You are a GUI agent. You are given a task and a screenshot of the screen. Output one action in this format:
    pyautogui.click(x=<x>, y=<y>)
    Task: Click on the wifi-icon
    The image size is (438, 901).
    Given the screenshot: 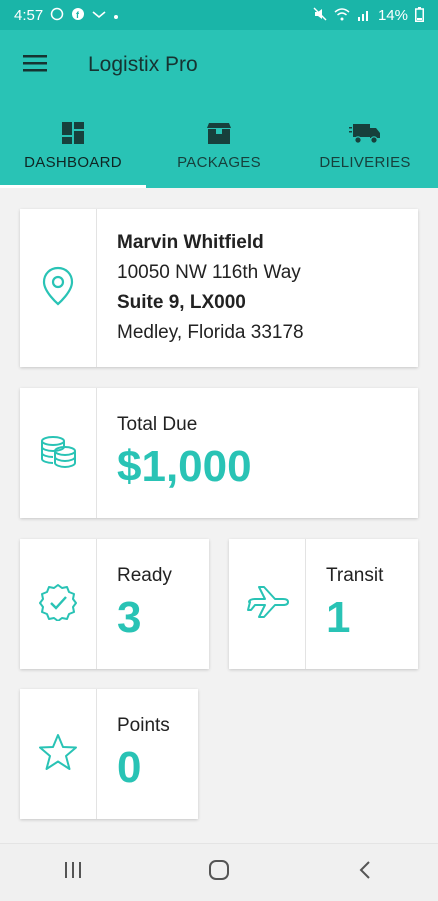 What is the action you would take?
    pyautogui.click(x=342, y=15)
    